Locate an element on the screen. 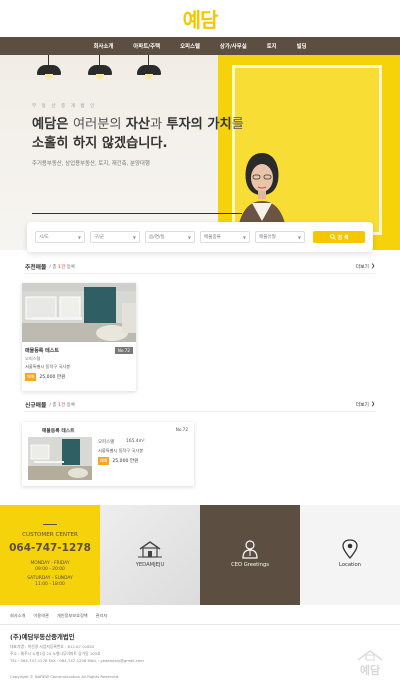 This screenshot has width=400, height=690. select-property-kind: 매물종류 ▼ is located at coordinates (225, 237).